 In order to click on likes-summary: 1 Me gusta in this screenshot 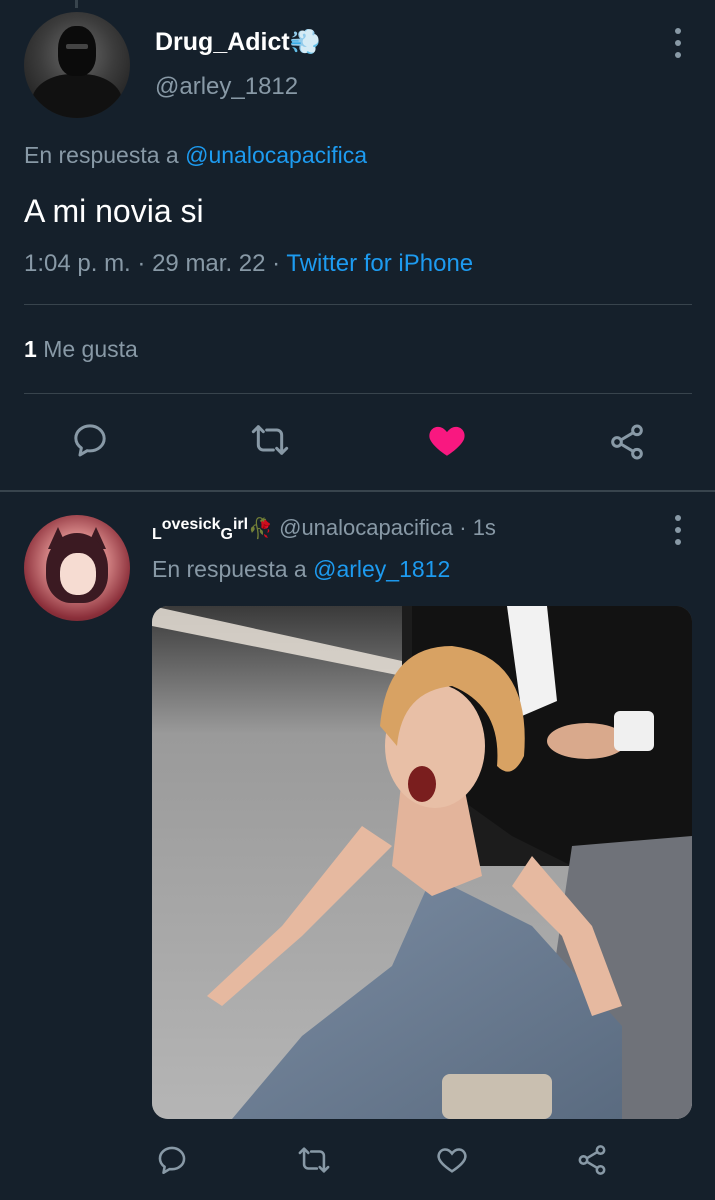, I will do `click(81, 349)`.